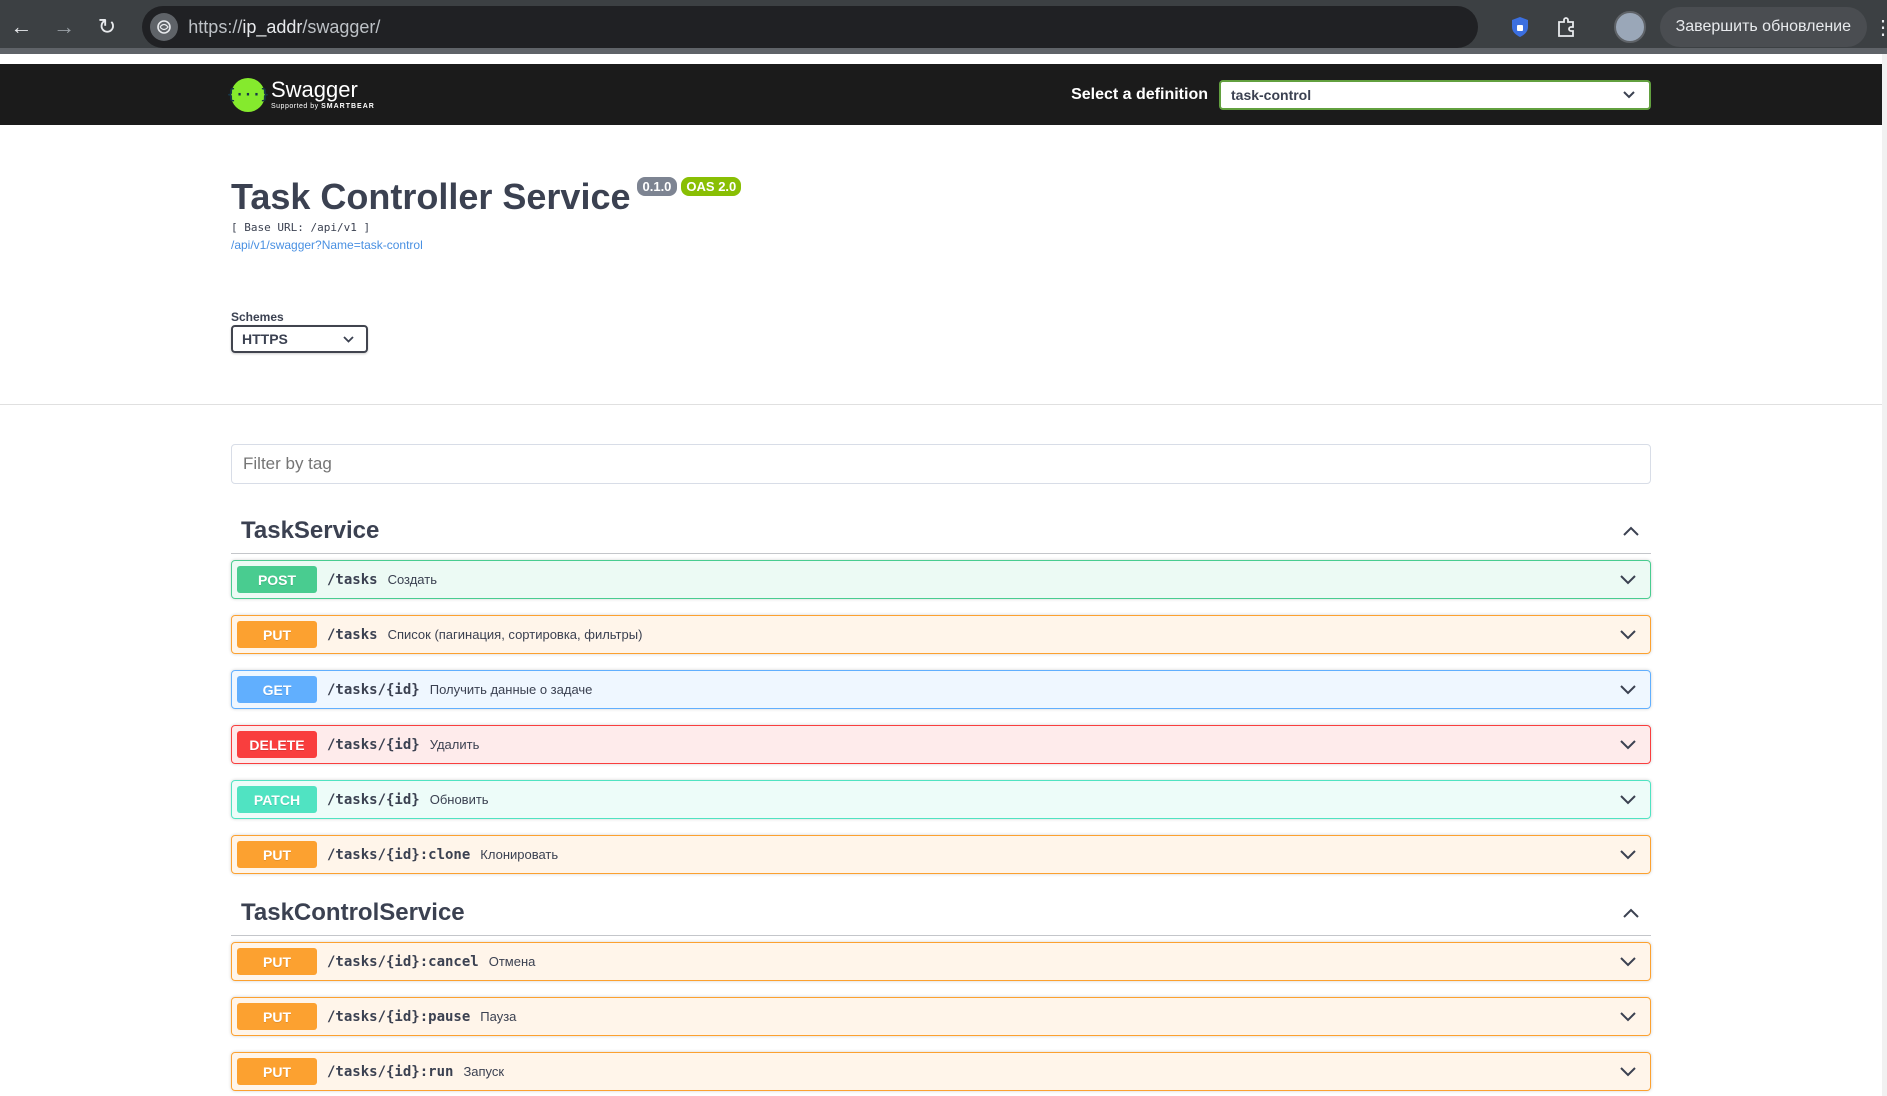 This screenshot has height=1096, width=1887. What do you see at coordinates (215, 26) in the screenshot?
I see `url-prefix: https://` at bounding box center [215, 26].